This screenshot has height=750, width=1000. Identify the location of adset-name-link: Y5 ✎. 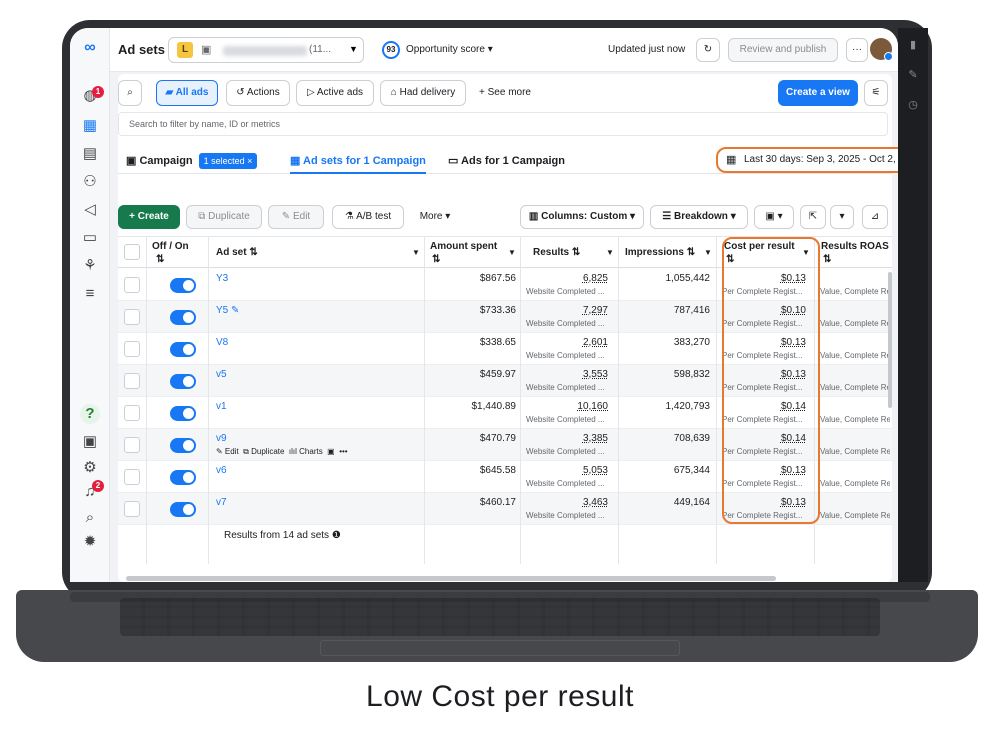
(227, 310).